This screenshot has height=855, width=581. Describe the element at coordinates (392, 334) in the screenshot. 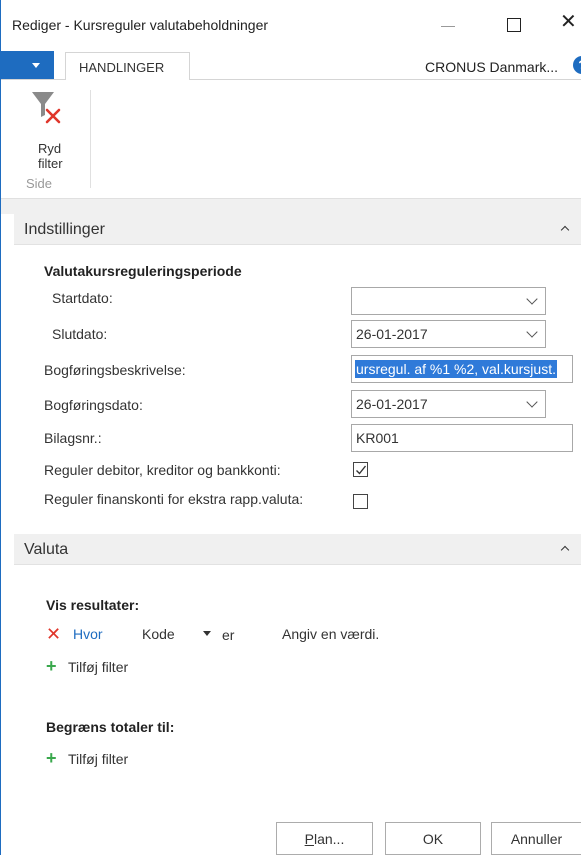

I see `end-date-value: 26-01-2017` at that location.